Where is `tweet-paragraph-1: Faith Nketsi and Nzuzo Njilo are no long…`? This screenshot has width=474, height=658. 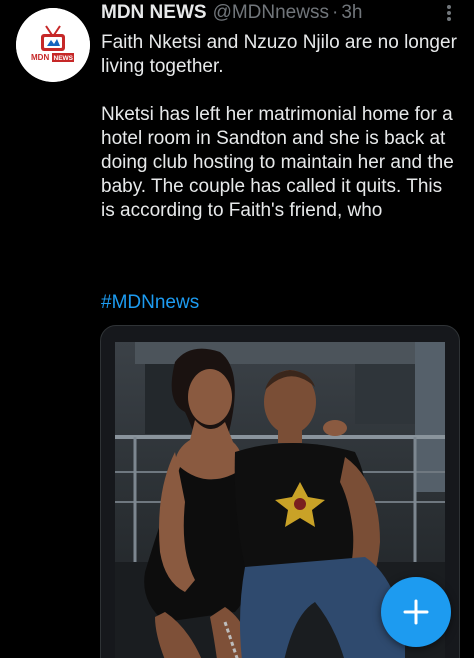 tweet-paragraph-1: Faith Nketsi and Nzuzo Njilo are no long… is located at coordinates (279, 54).